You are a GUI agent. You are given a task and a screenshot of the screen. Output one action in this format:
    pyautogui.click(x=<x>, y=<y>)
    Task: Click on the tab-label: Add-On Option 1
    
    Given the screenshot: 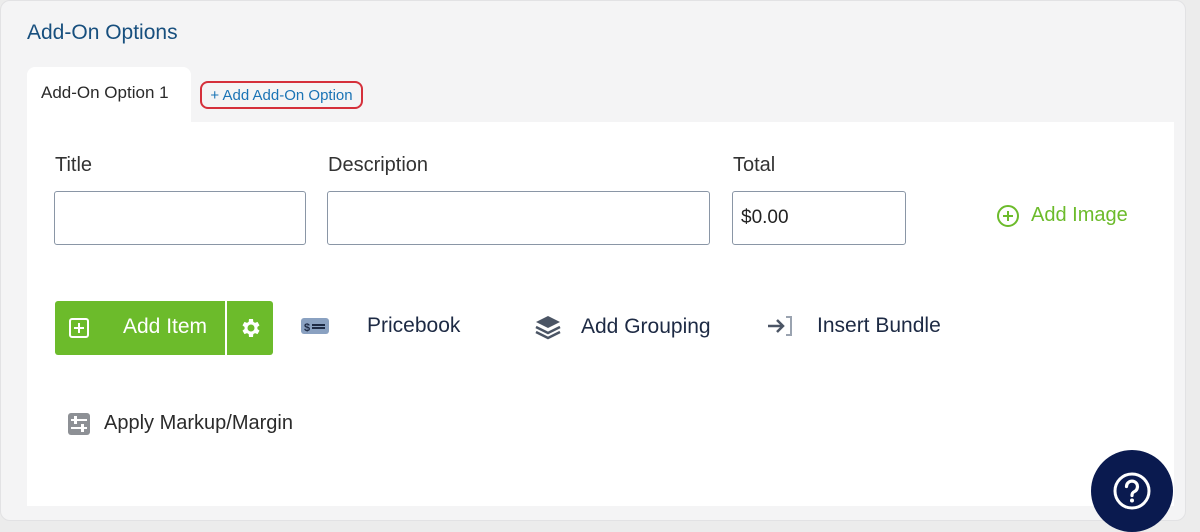 What is the action you would take?
    pyautogui.click(x=105, y=92)
    